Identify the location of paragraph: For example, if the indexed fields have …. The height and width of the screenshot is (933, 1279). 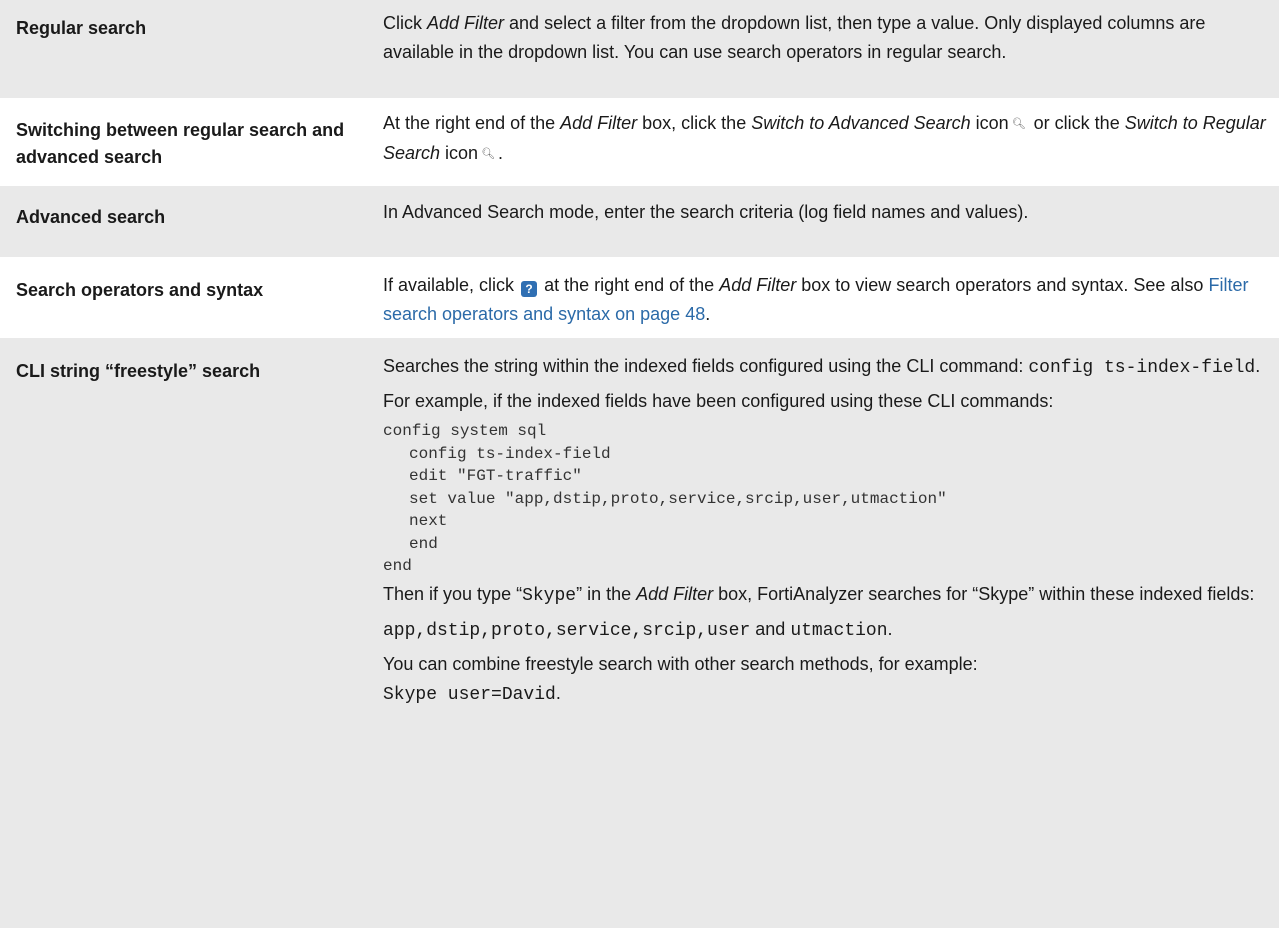
(718, 401).